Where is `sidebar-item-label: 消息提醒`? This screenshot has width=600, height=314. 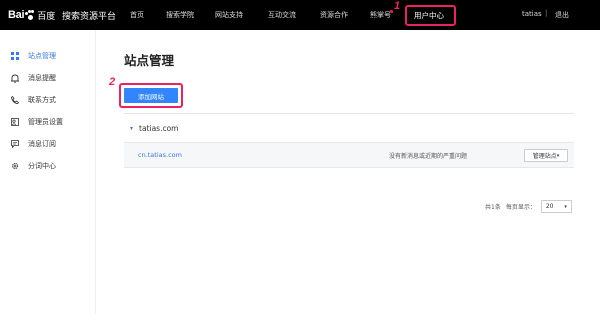
sidebar-item-label: 消息提醒 is located at coordinates (42, 78).